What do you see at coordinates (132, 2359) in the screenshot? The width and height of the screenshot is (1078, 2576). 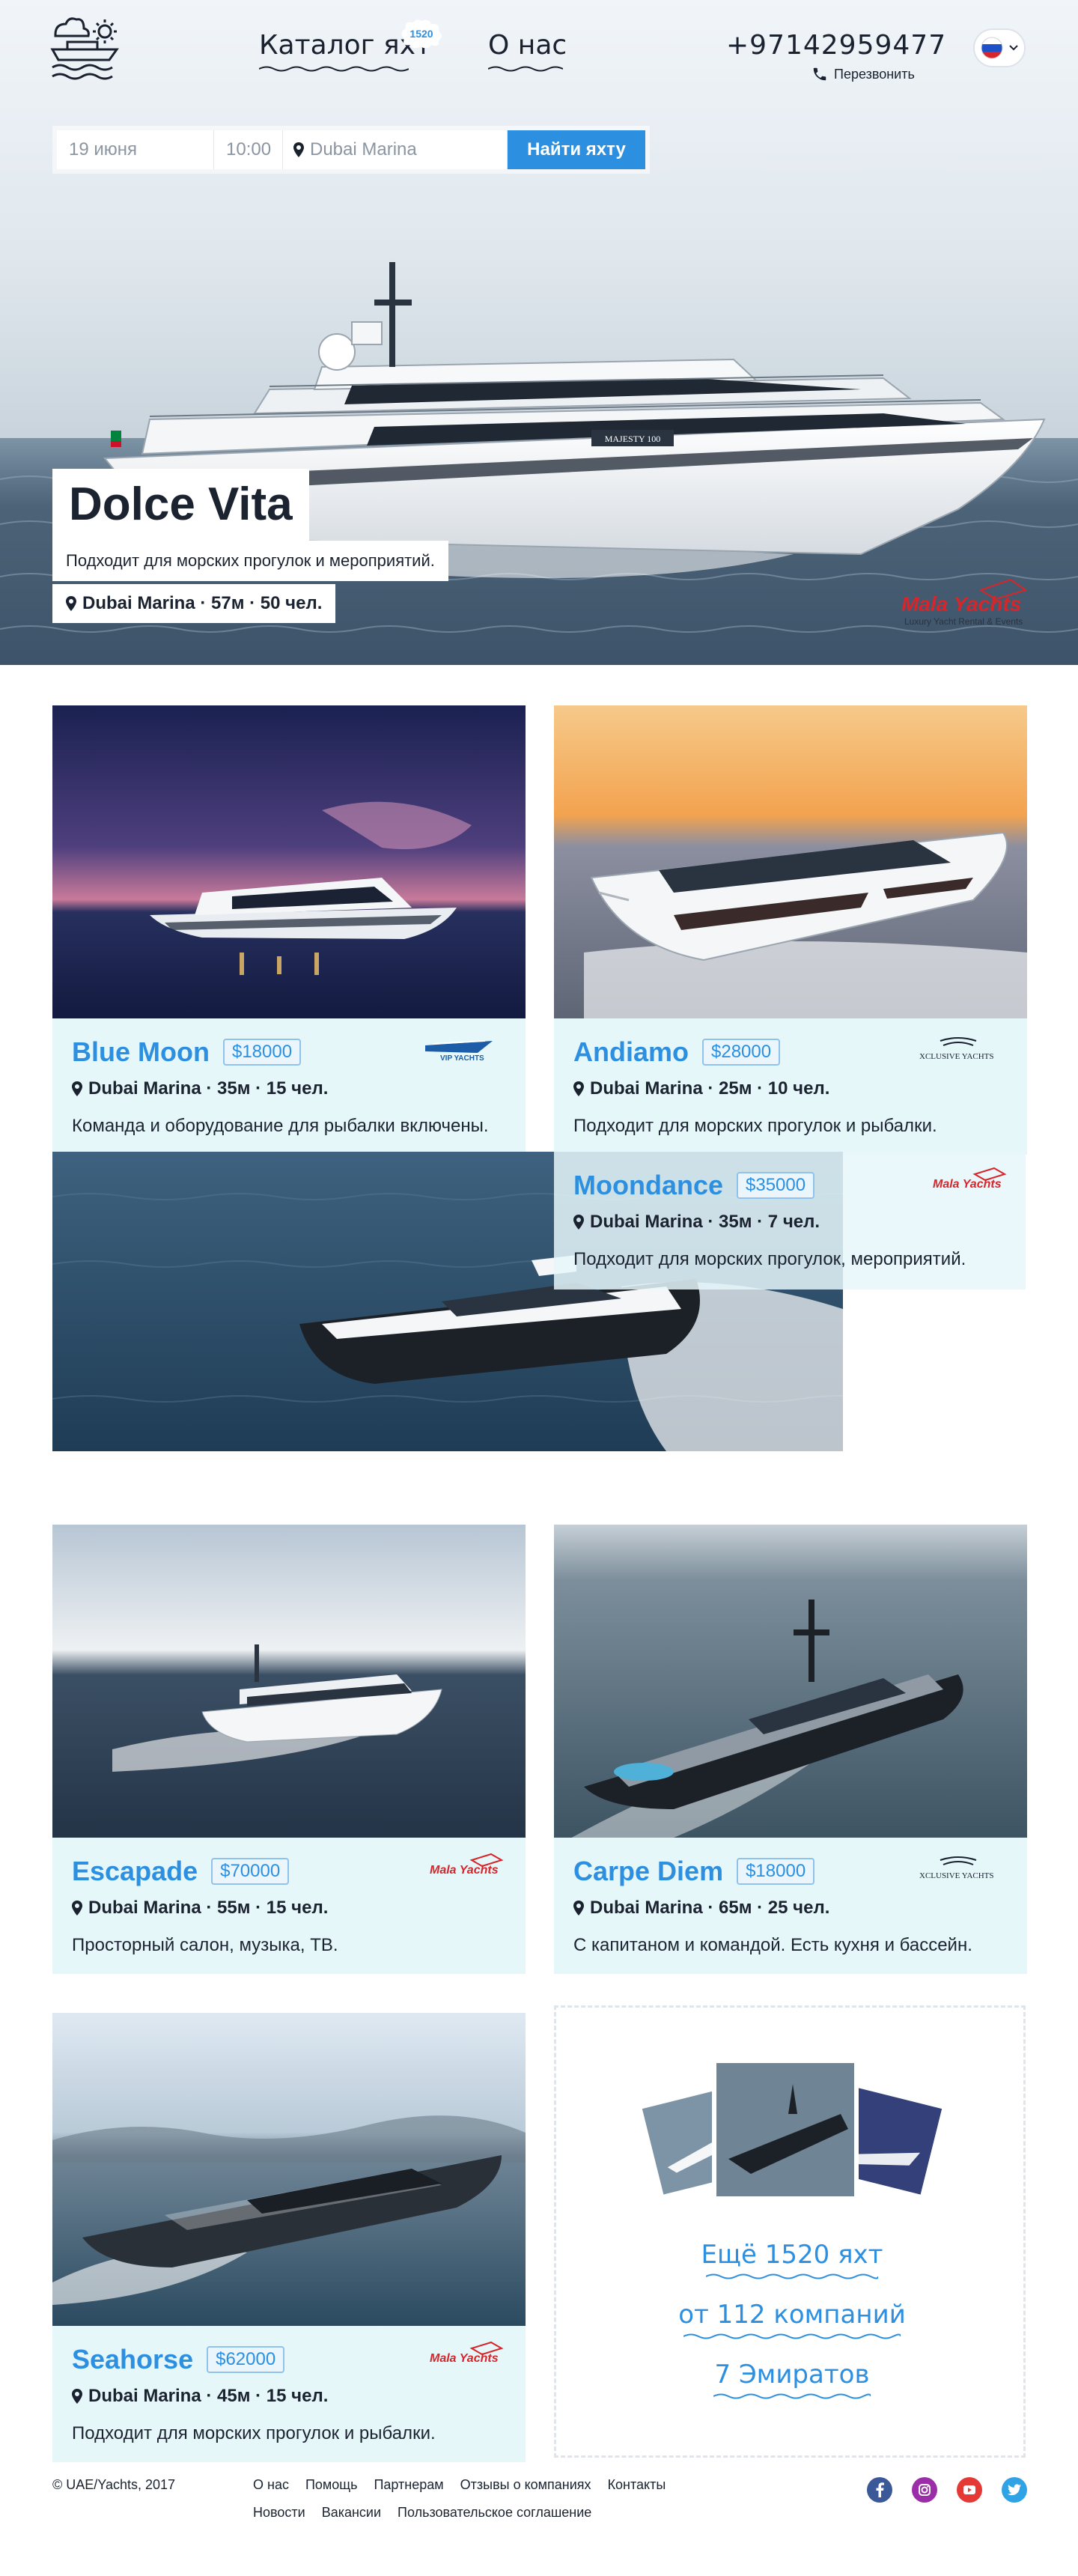 I see `yacht-name: Seahorse` at bounding box center [132, 2359].